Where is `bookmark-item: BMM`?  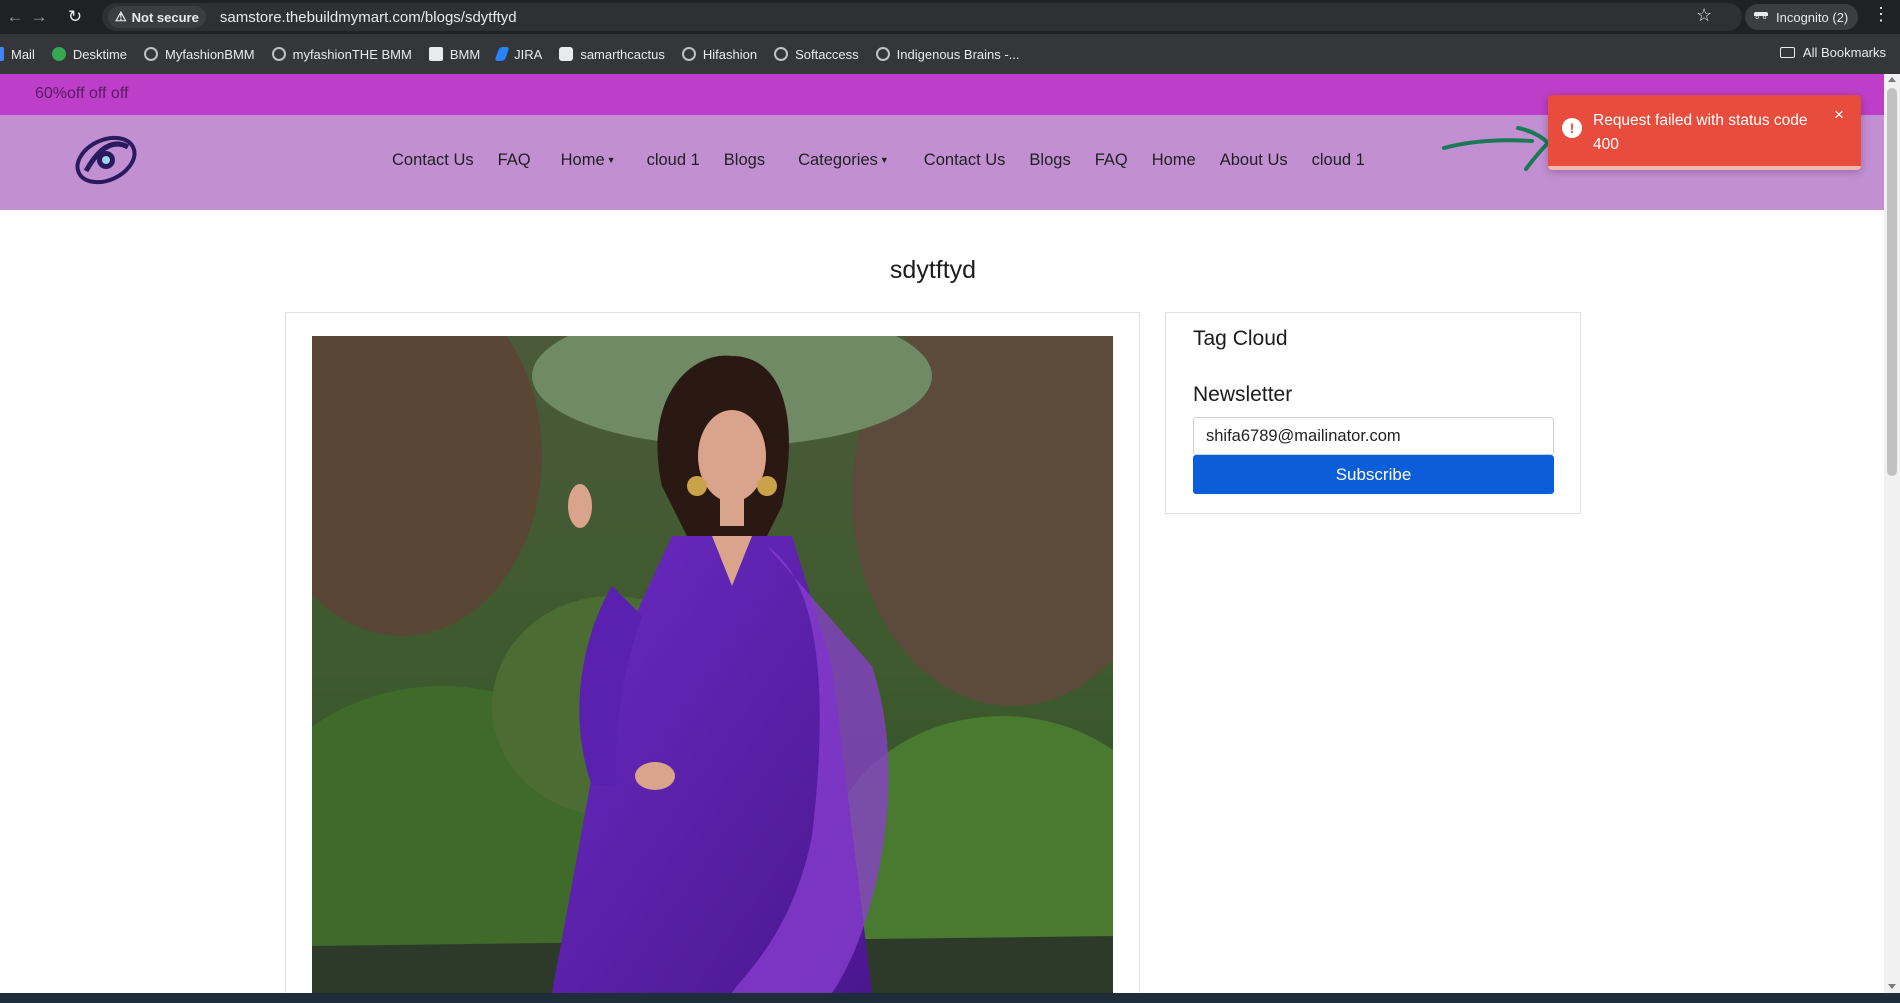 bookmark-item: BMM is located at coordinates (454, 54).